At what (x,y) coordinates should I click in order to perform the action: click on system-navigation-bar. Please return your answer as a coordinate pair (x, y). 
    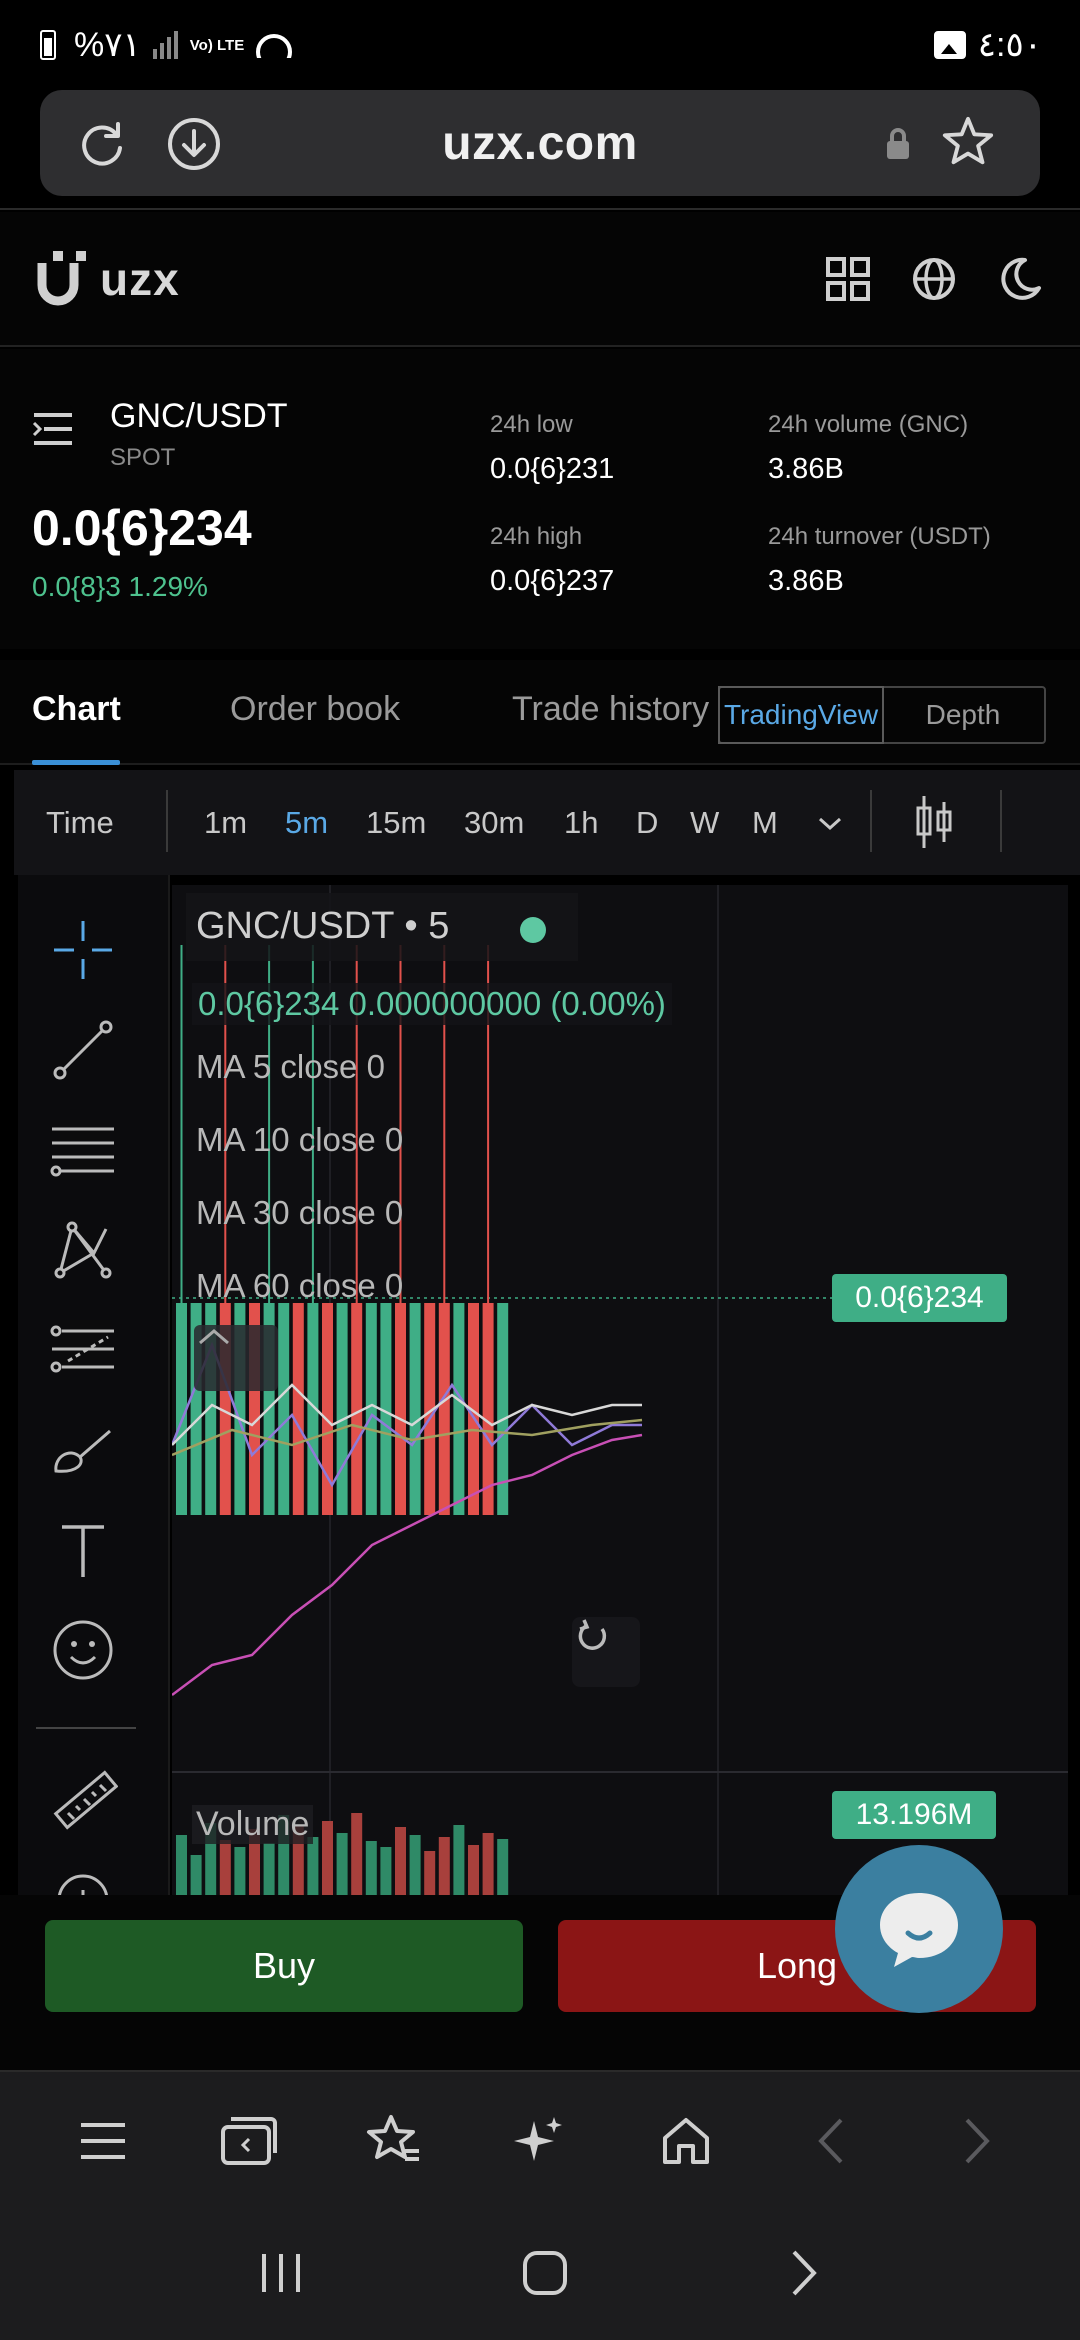
    Looking at the image, I should click on (540, 2275).